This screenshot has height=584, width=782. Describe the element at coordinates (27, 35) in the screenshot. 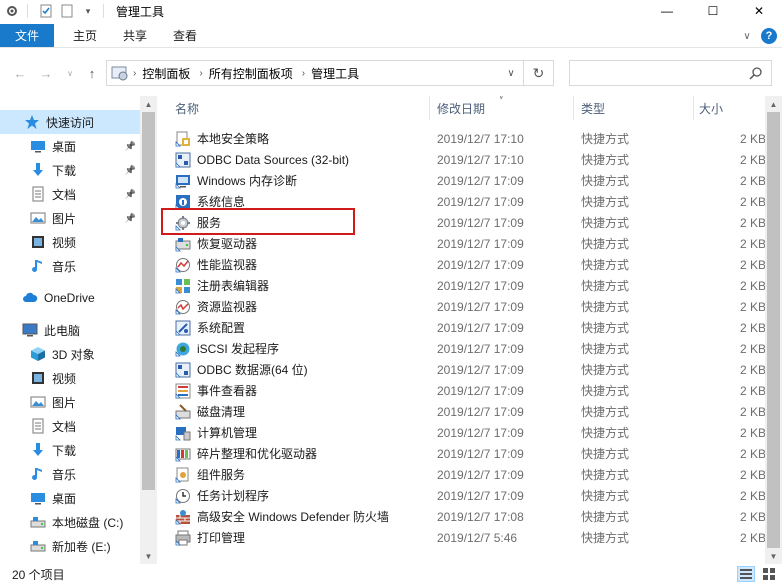

I see `tab-file: 文件` at that location.